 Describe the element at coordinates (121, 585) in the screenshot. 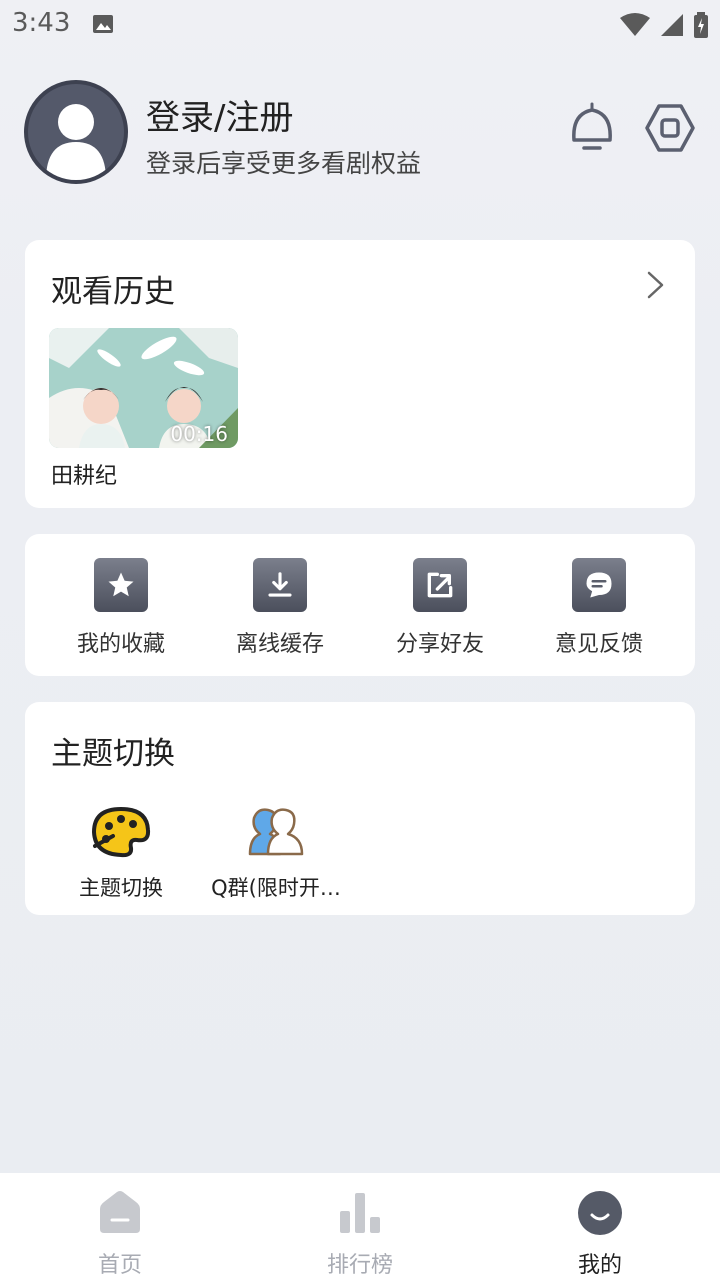

I see `star-icon` at that location.